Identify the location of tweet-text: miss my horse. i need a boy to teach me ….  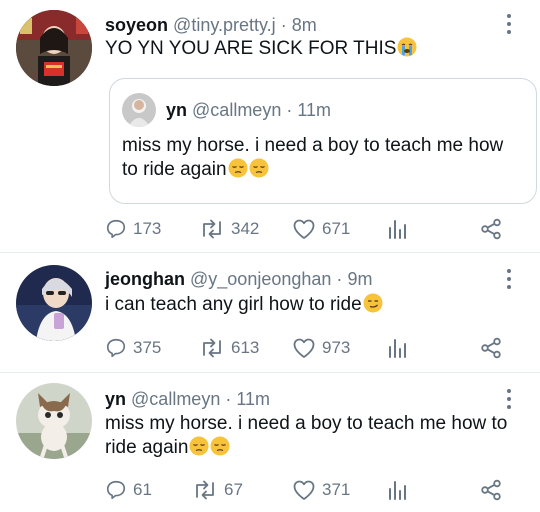
(315, 436).